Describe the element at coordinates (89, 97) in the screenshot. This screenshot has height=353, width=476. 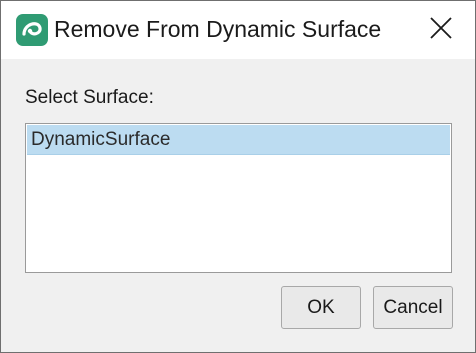
I see `select-surface-label: Select Surface:` at that location.